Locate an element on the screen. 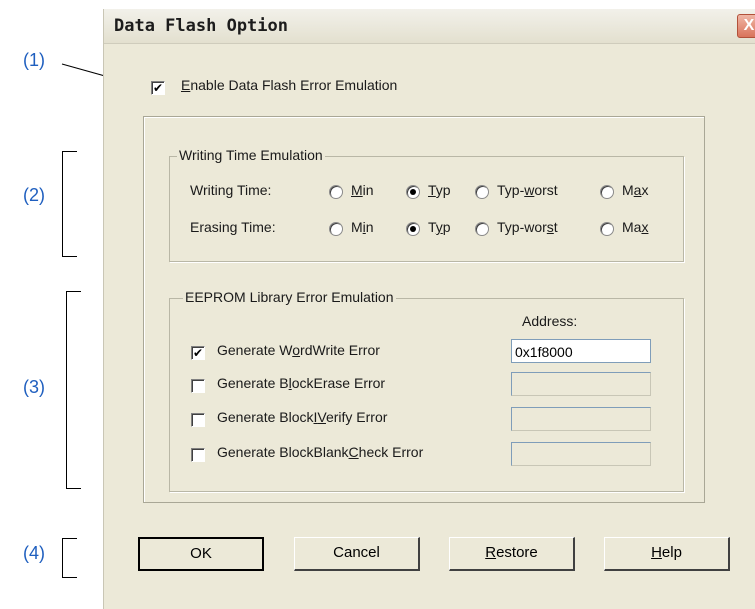  cancel-button: Cancel is located at coordinates (357, 554).